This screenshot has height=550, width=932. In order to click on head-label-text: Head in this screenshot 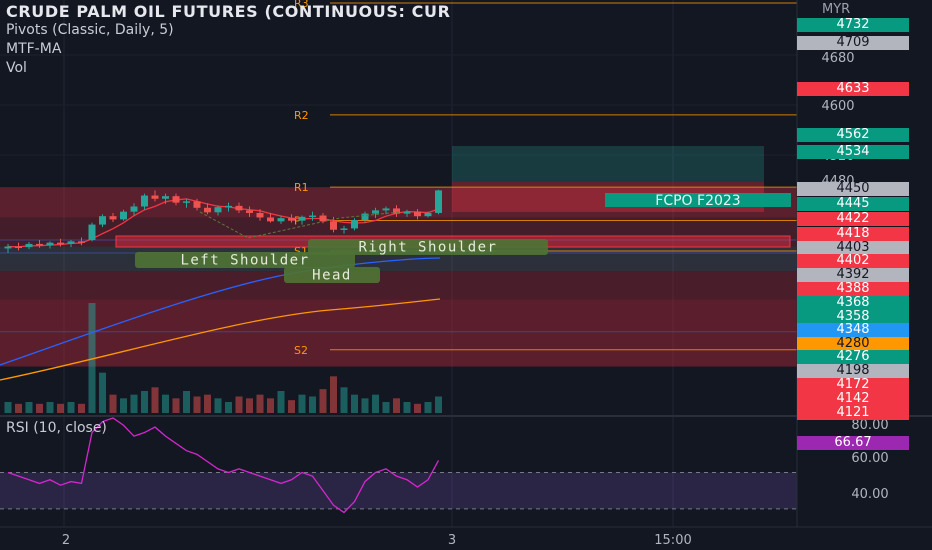, I will do `click(332, 276)`.